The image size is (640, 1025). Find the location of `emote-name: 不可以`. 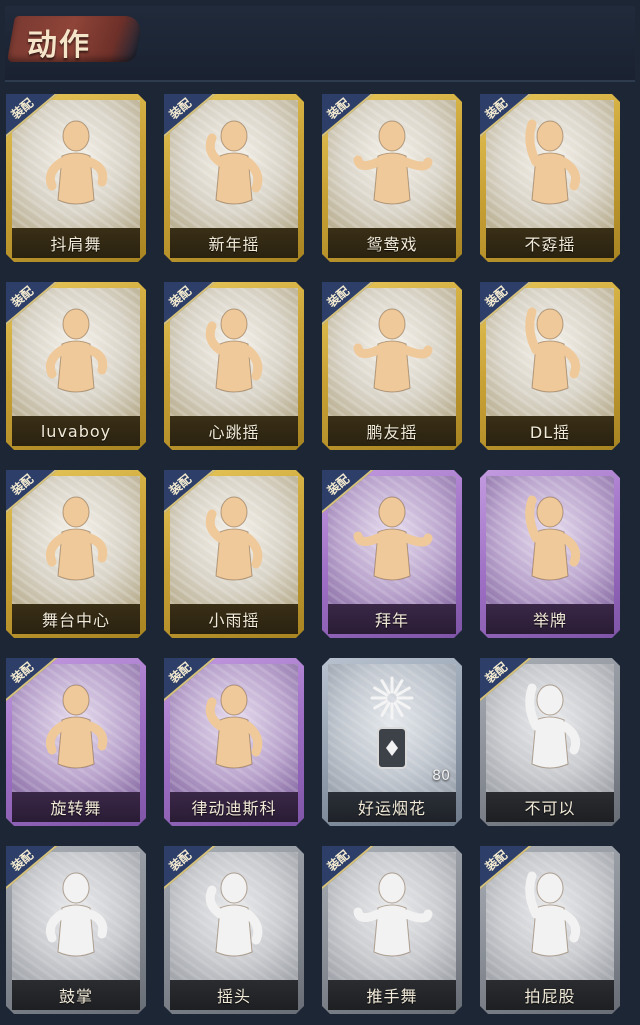

emote-name: 不可以 is located at coordinates (550, 808).